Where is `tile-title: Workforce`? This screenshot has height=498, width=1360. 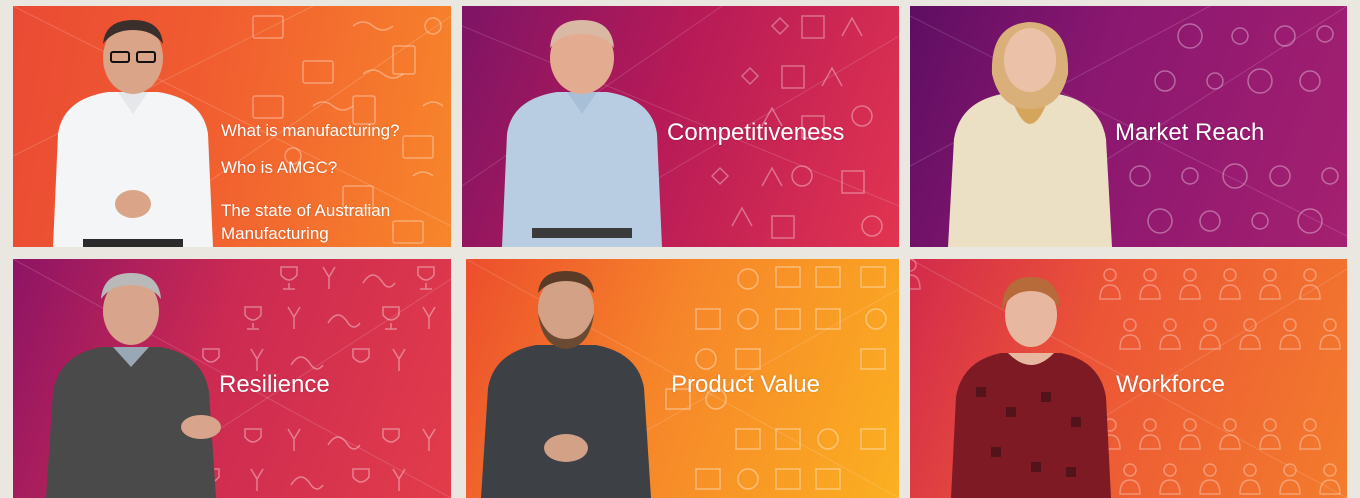 tile-title: Workforce is located at coordinates (1170, 384).